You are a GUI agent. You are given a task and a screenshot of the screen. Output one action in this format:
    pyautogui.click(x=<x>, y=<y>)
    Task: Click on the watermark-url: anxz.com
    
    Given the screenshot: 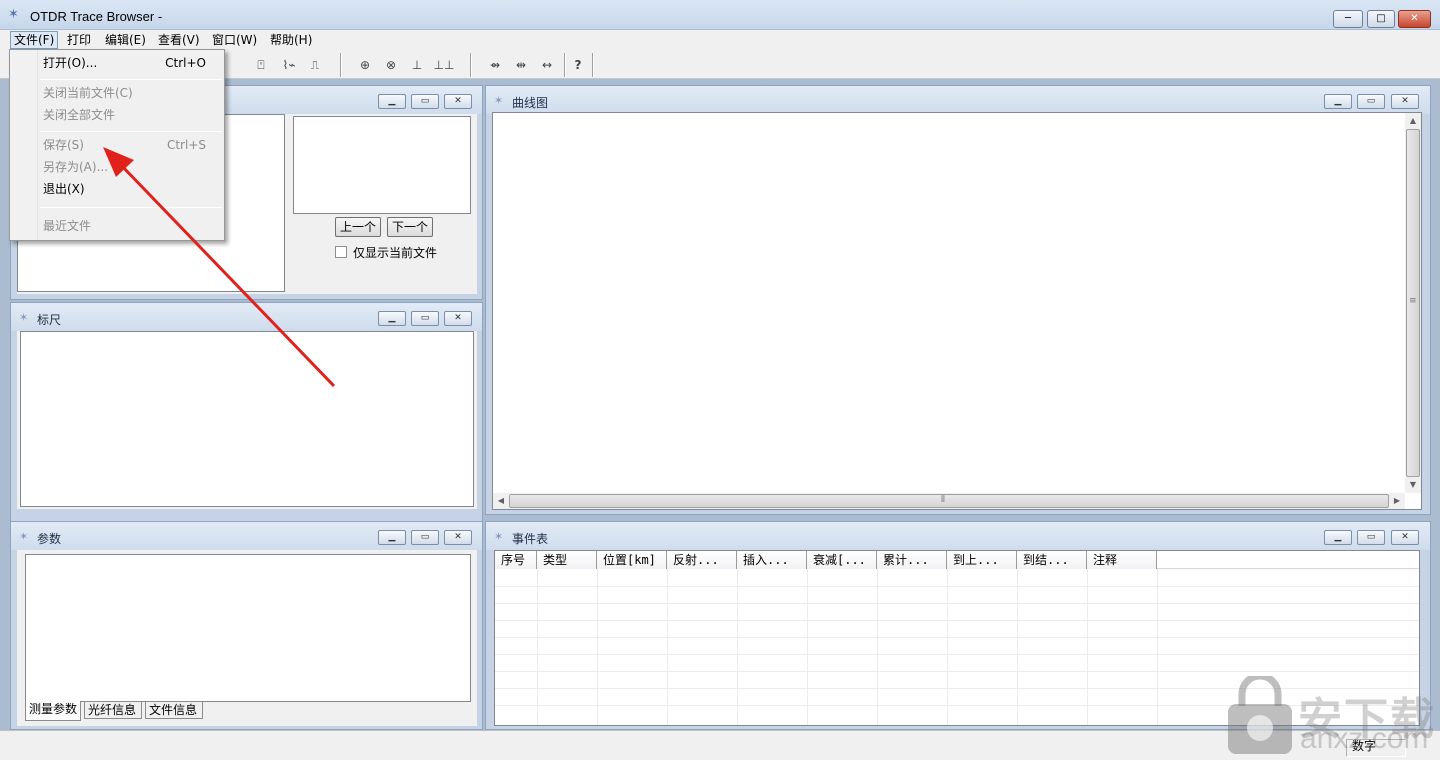 What is the action you would take?
    pyautogui.click(x=1364, y=738)
    